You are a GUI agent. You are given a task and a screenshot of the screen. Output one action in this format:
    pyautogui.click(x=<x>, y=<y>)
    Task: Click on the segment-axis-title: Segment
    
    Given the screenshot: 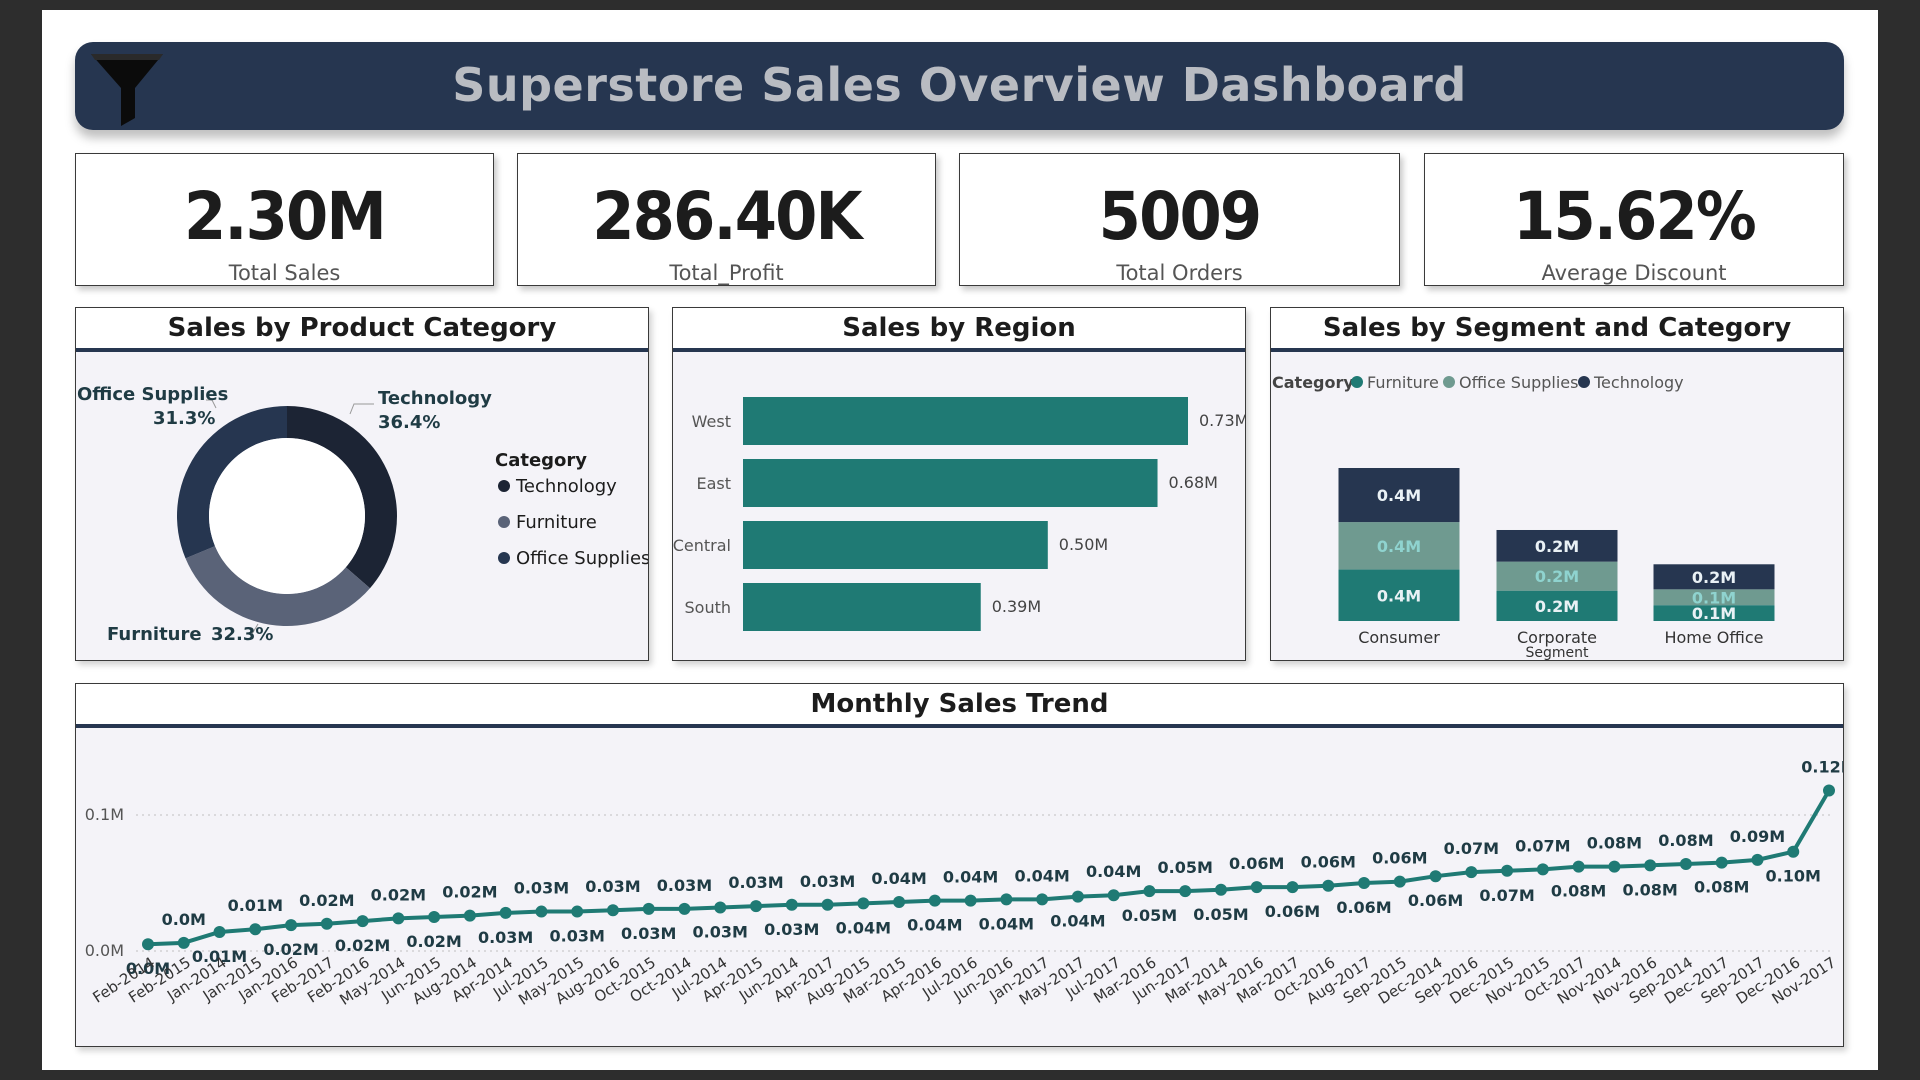 What is the action you would take?
    pyautogui.click(x=1558, y=653)
    